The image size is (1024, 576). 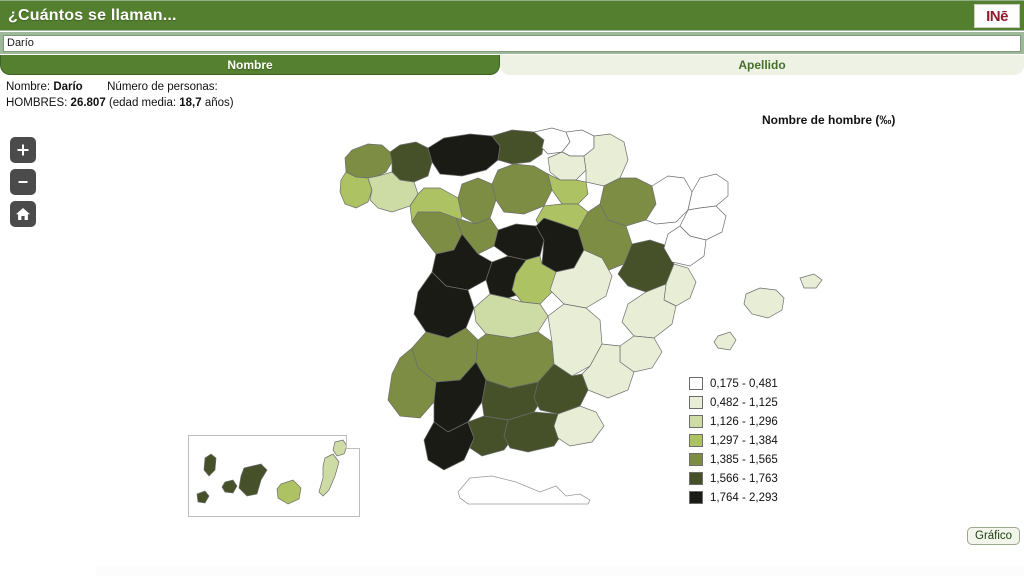 What do you see at coordinates (353, 442) in the screenshot?
I see `inset-fold-corner` at bounding box center [353, 442].